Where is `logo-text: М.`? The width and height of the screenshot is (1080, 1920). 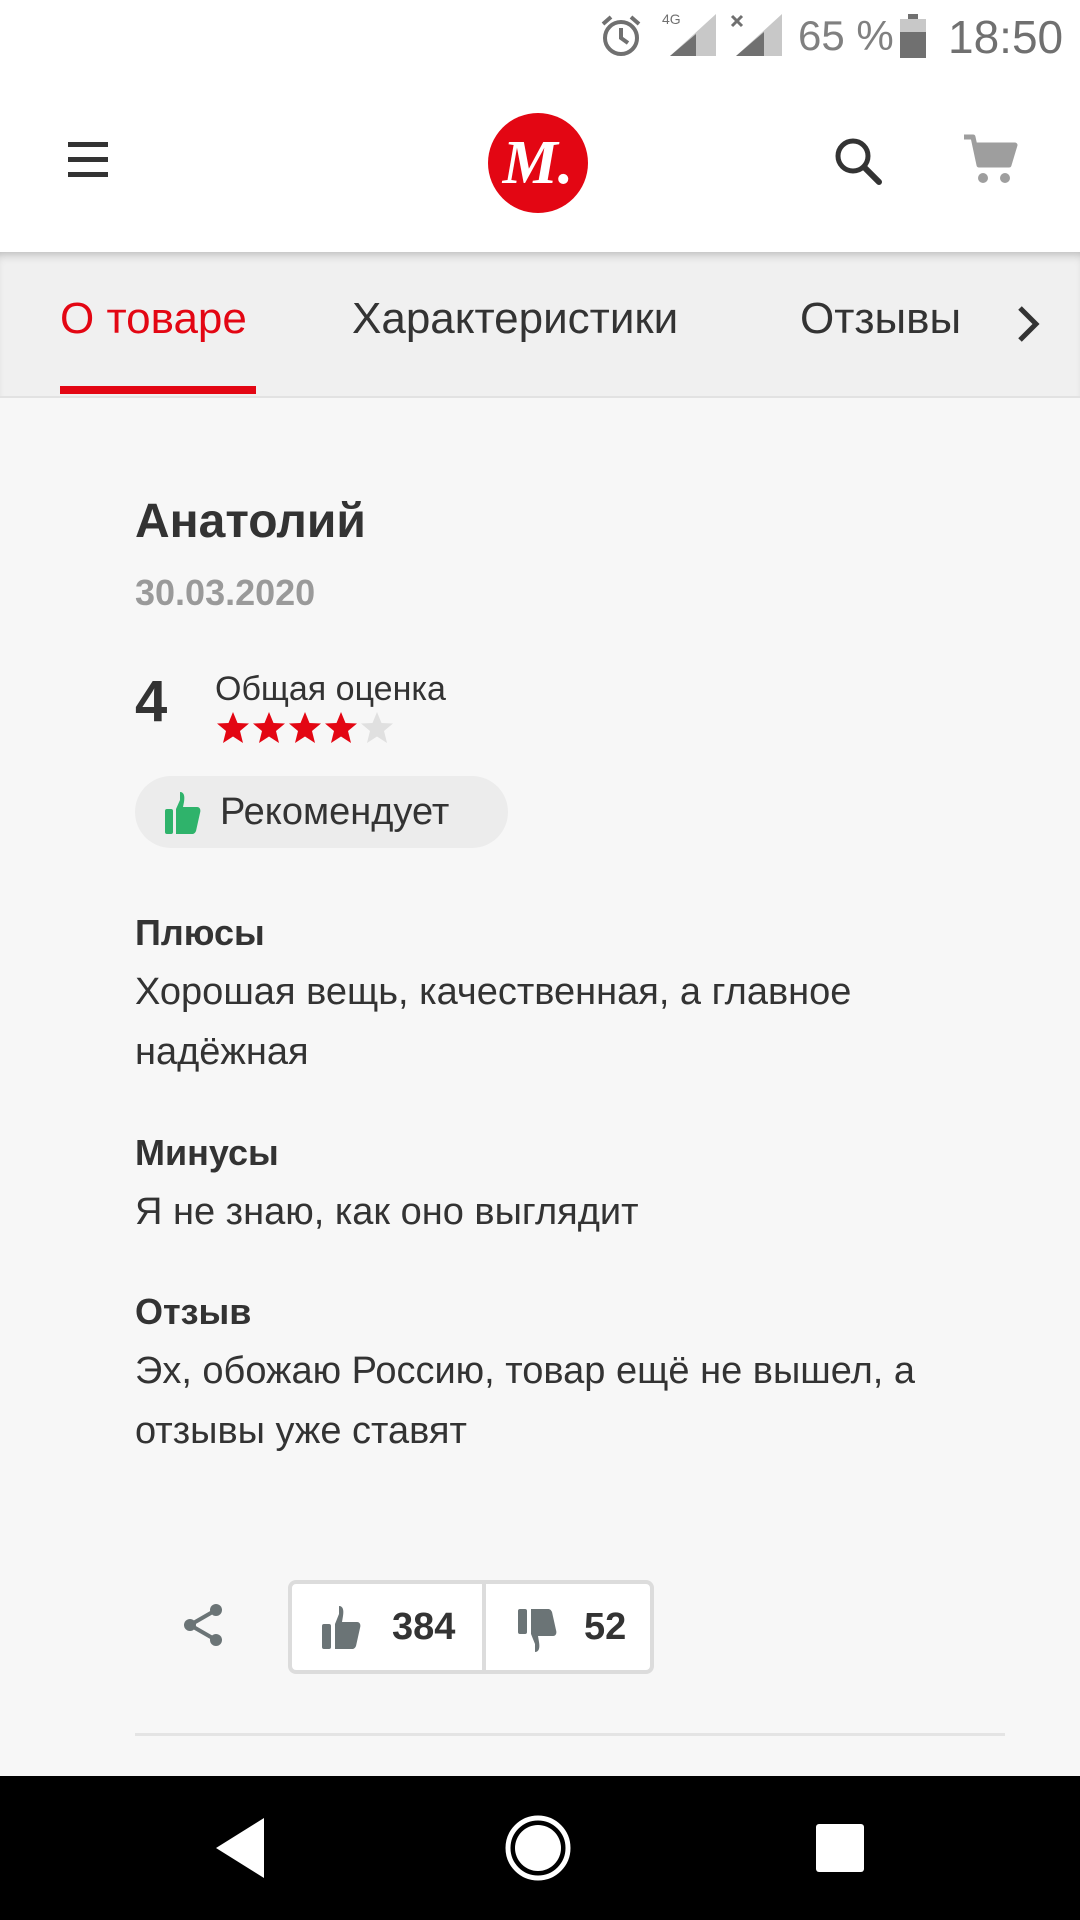 logo-text: М. is located at coordinates (538, 163).